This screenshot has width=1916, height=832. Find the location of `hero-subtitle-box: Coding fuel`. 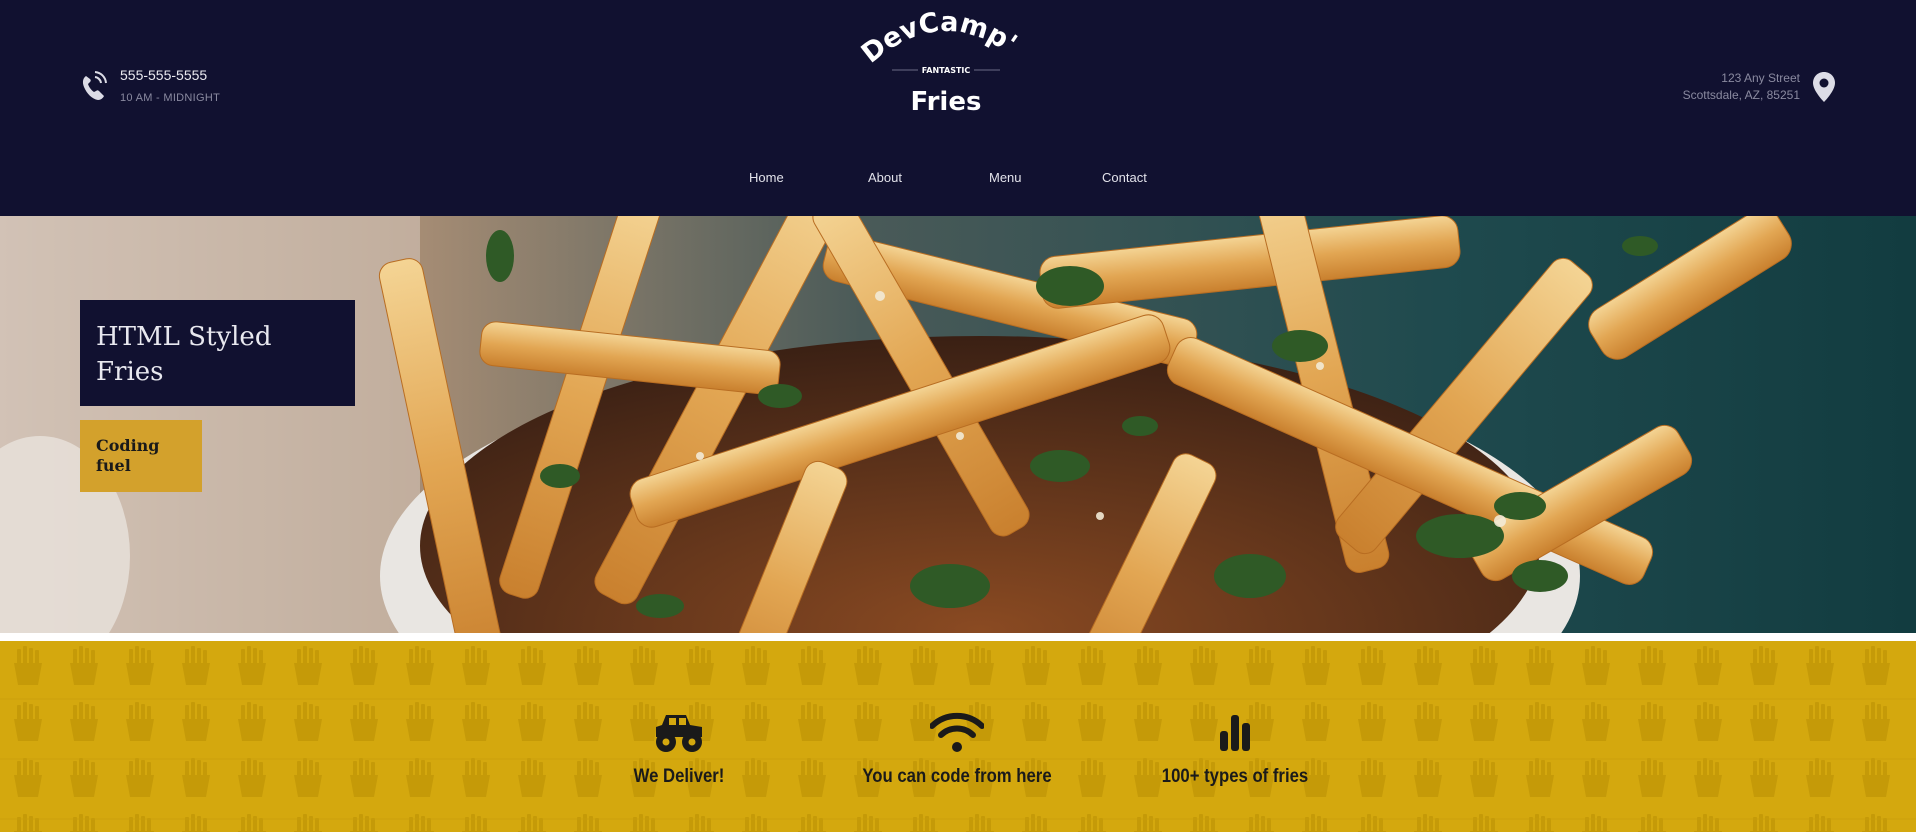

hero-subtitle-box: Coding fuel is located at coordinates (141, 456).